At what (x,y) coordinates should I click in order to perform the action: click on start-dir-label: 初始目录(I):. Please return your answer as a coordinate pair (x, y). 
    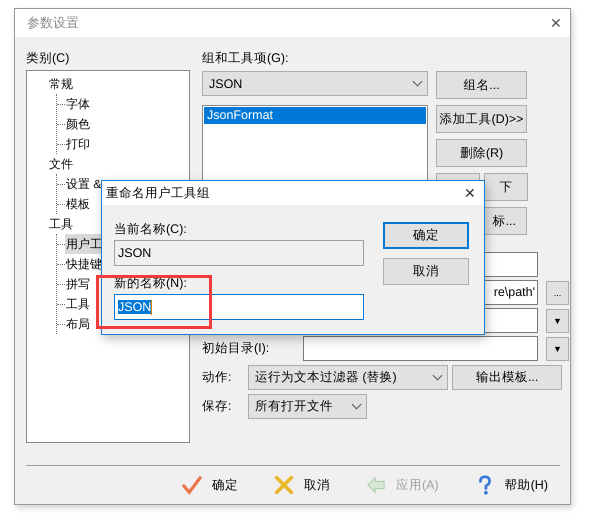
    Looking at the image, I should click on (236, 348).